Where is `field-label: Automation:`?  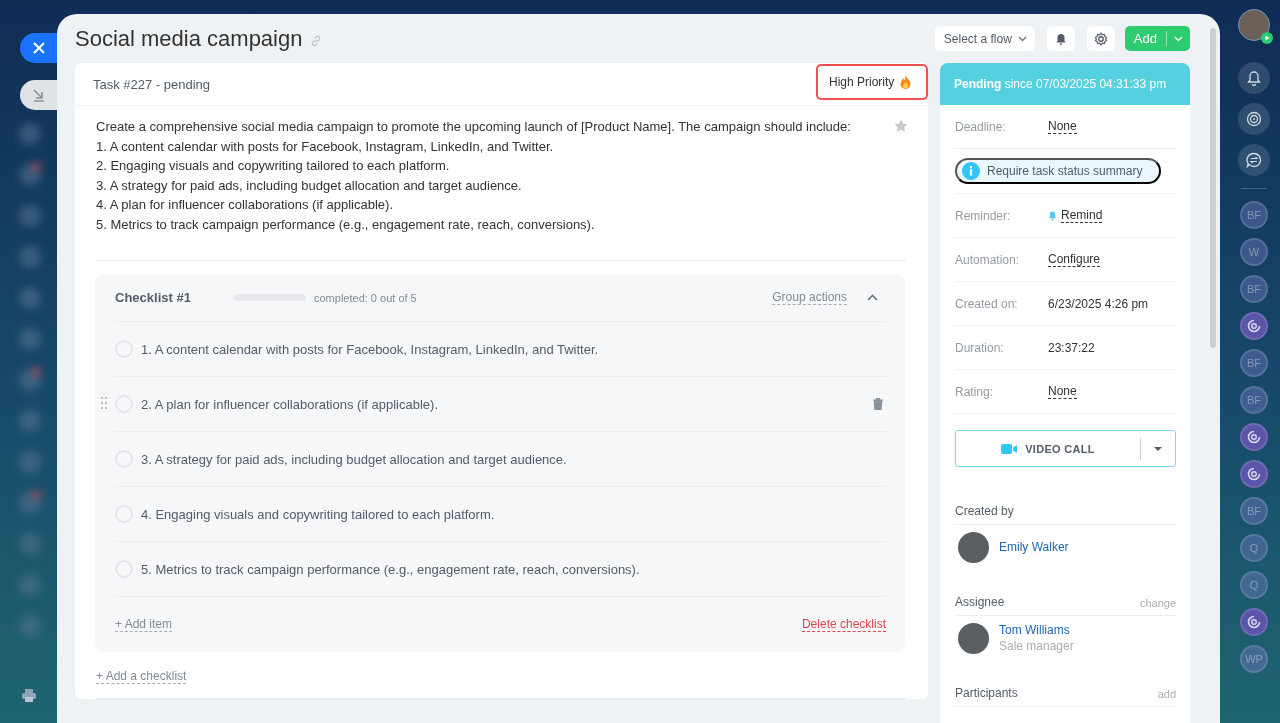 field-label: Automation: is located at coordinates (988, 259).